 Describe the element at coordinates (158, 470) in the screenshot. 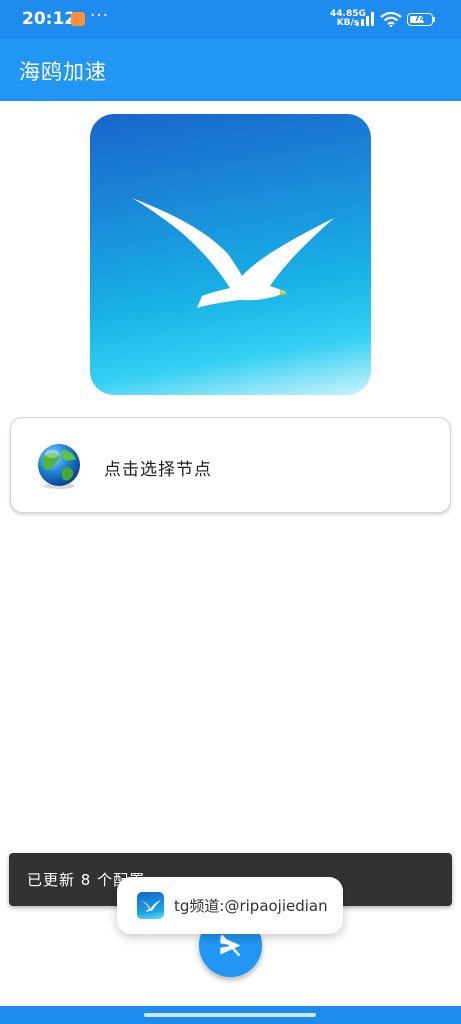

I see `select-node-label: 点击选择节点` at that location.